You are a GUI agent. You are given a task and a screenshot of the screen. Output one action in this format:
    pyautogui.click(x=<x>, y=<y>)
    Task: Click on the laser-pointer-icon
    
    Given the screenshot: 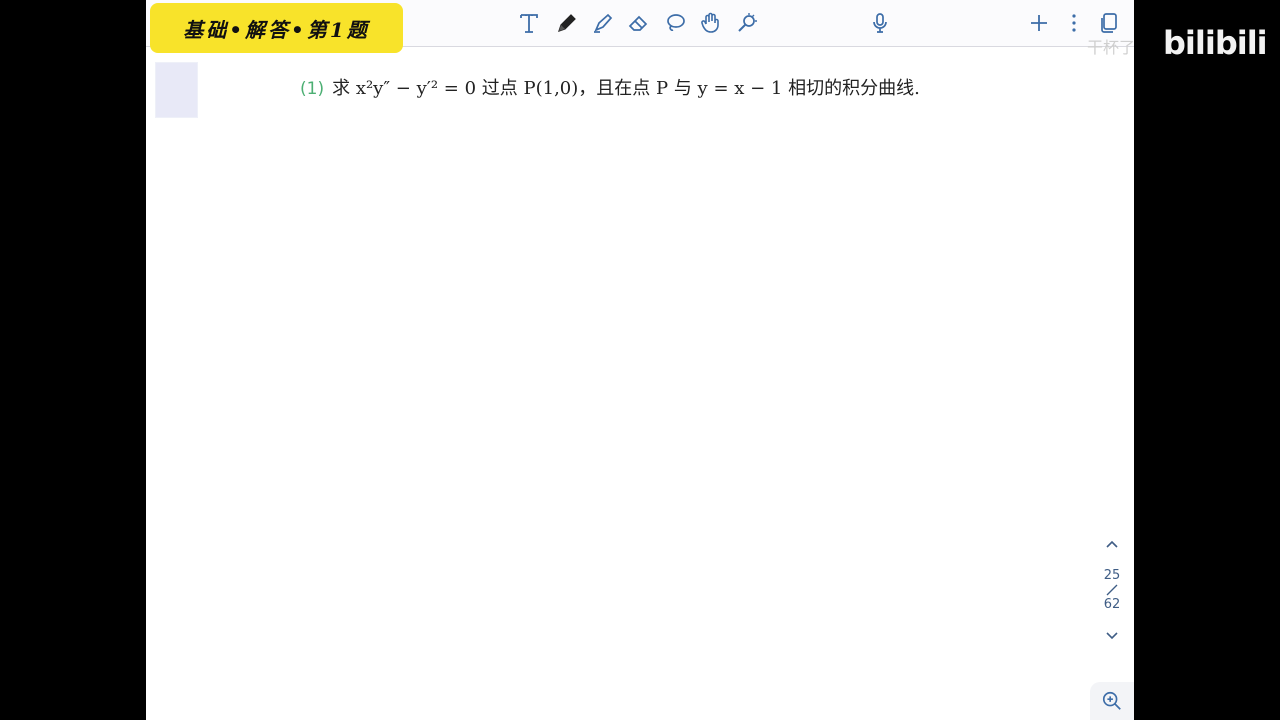 What is the action you would take?
    pyautogui.click(x=747, y=23)
    